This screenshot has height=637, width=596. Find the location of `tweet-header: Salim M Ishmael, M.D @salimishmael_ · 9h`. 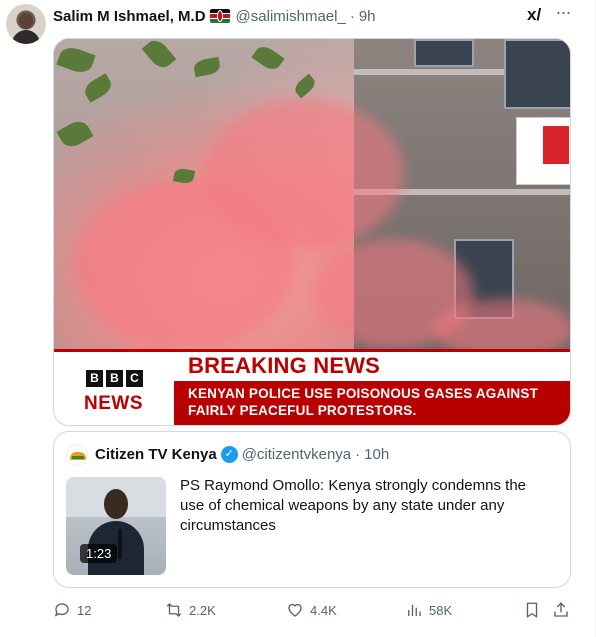

tweet-header: Salim M Ishmael, M.D @salimishmael_ · 9h is located at coordinates (214, 16).